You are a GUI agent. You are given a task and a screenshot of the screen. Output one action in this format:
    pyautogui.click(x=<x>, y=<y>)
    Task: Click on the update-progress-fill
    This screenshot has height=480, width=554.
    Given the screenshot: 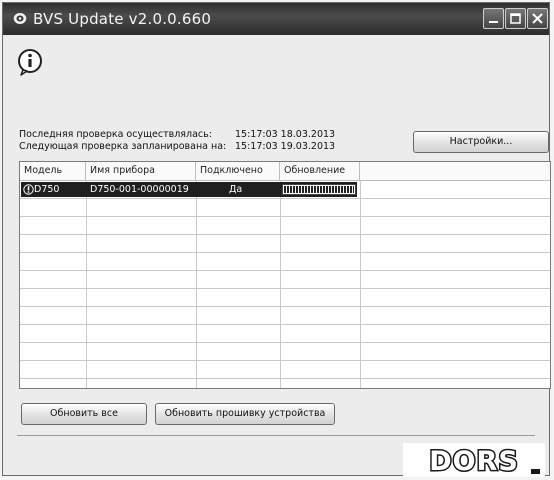 What is the action you would take?
    pyautogui.click(x=319, y=189)
    